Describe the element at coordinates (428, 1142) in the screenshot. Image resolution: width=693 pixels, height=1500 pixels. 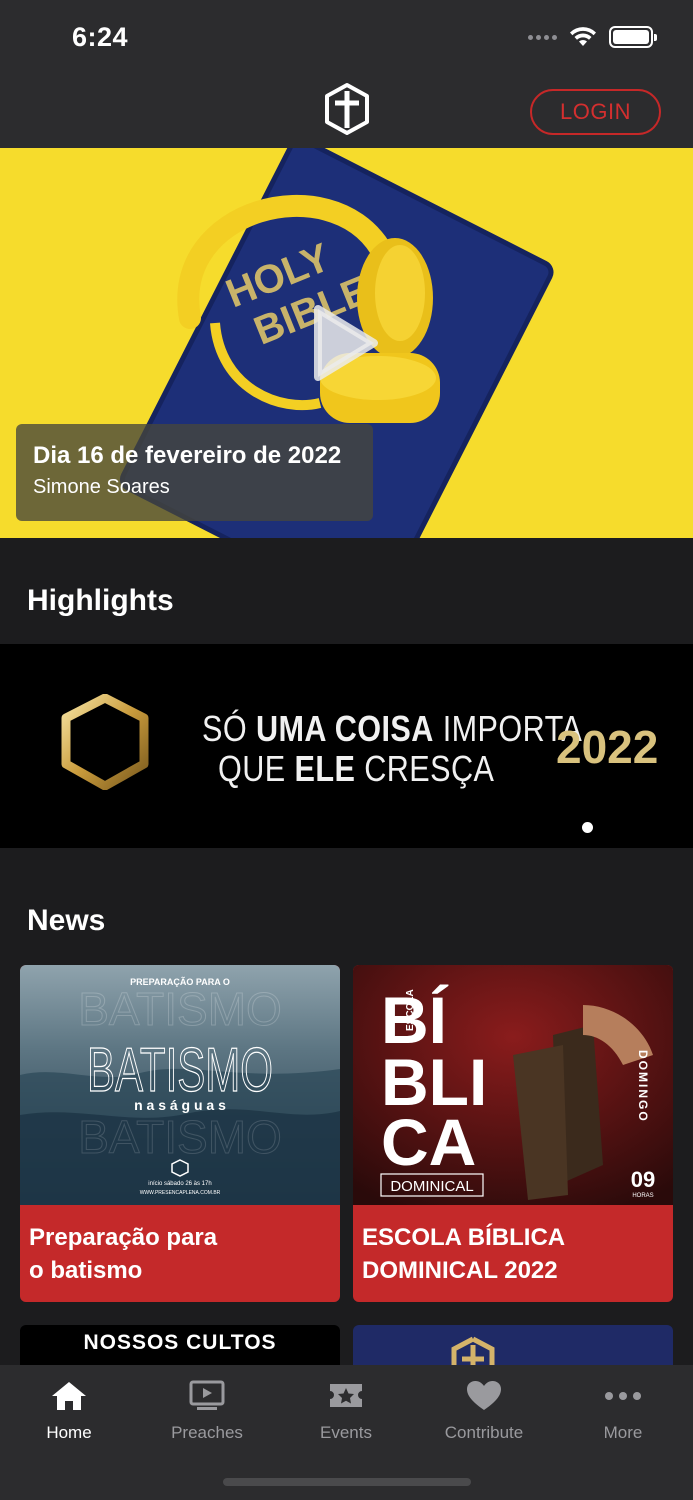
I see `svg-text: CA` at that location.